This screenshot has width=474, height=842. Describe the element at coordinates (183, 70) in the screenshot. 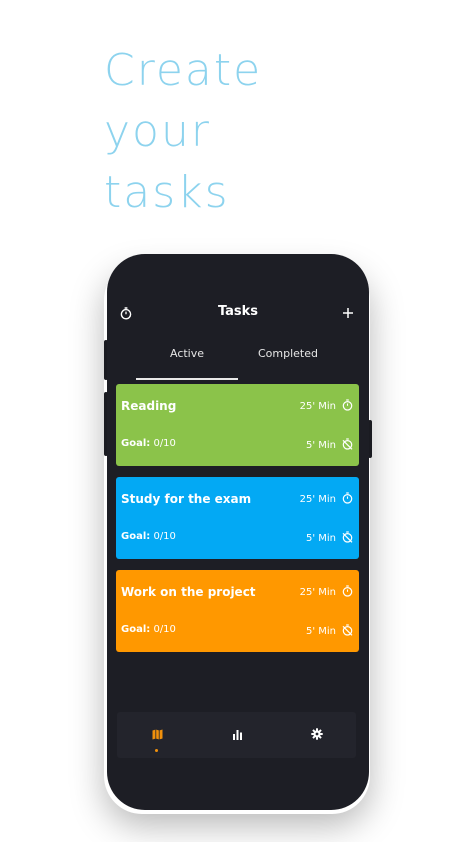

I see `headline-line-1: Create` at that location.